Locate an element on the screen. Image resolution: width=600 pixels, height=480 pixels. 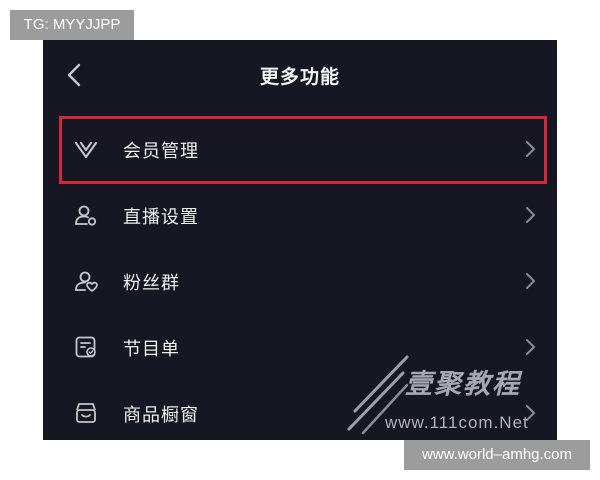
watermark-url: www.111com.Net is located at coordinates (457, 422).